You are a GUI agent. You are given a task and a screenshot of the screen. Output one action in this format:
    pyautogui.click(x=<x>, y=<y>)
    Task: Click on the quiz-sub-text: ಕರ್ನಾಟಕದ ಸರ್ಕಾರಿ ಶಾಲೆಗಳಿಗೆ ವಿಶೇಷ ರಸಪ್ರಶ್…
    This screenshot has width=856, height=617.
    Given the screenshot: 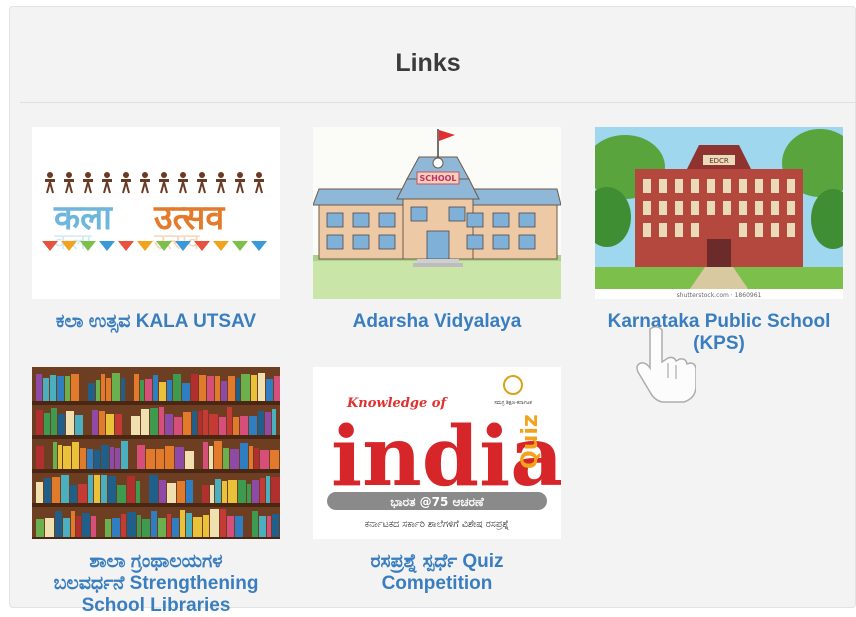 What is the action you would take?
    pyautogui.click(x=437, y=524)
    